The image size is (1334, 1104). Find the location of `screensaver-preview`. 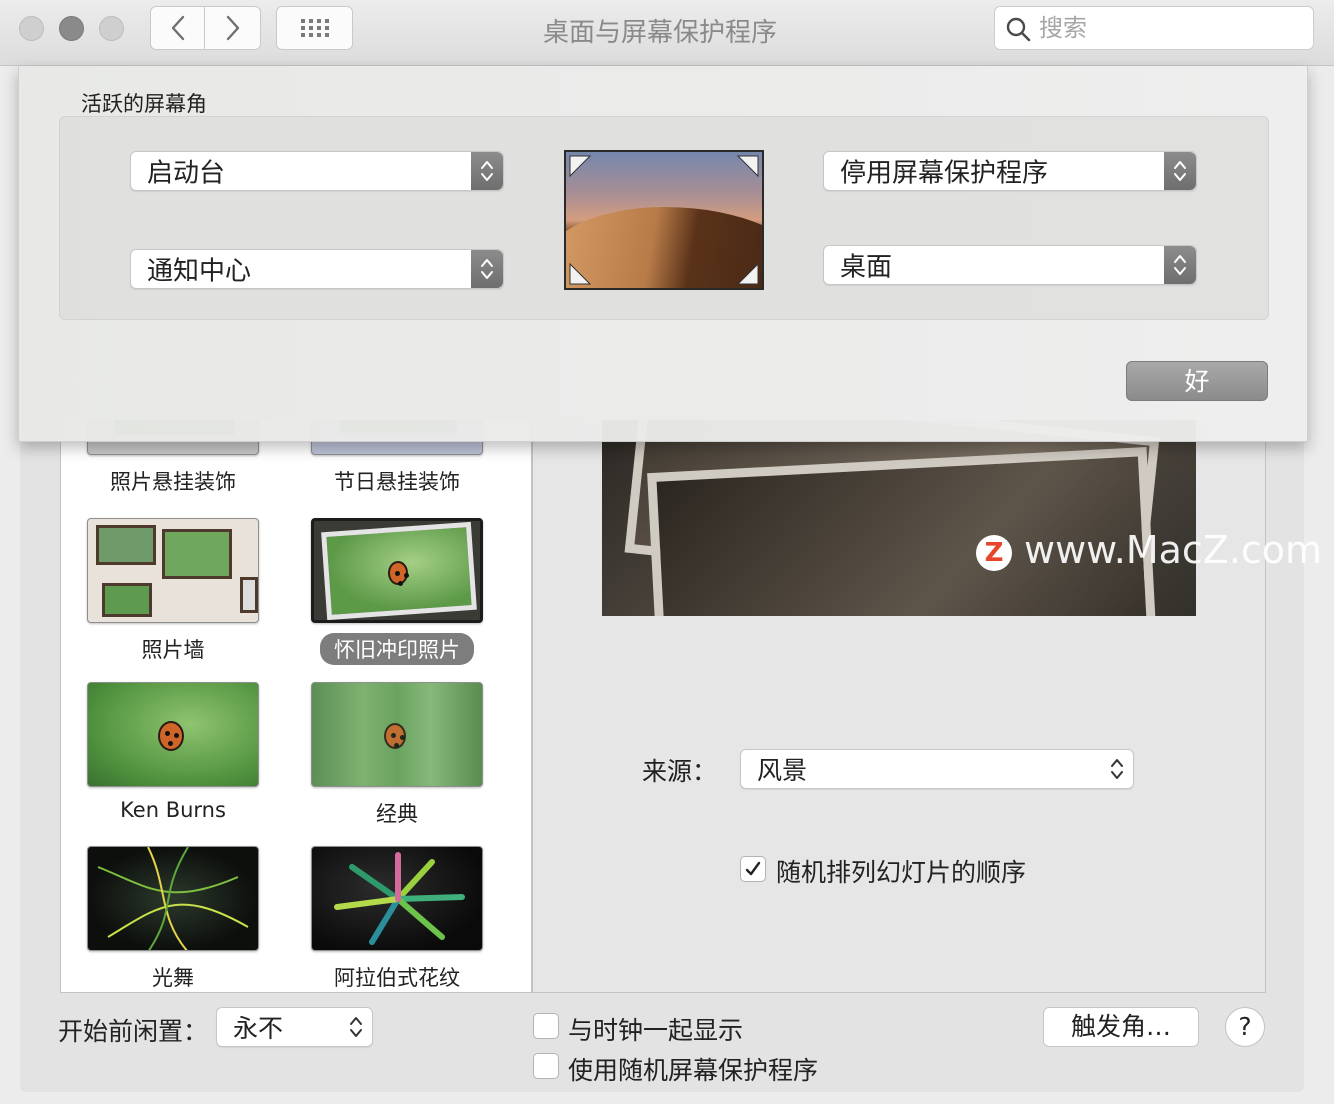

screensaver-preview is located at coordinates (899, 518).